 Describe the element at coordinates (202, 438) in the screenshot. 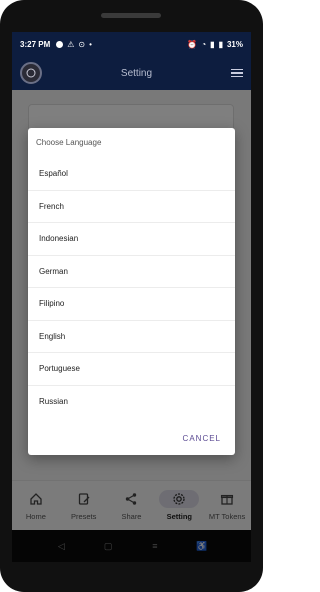

I see `cancel-button: CANCEL` at that location.